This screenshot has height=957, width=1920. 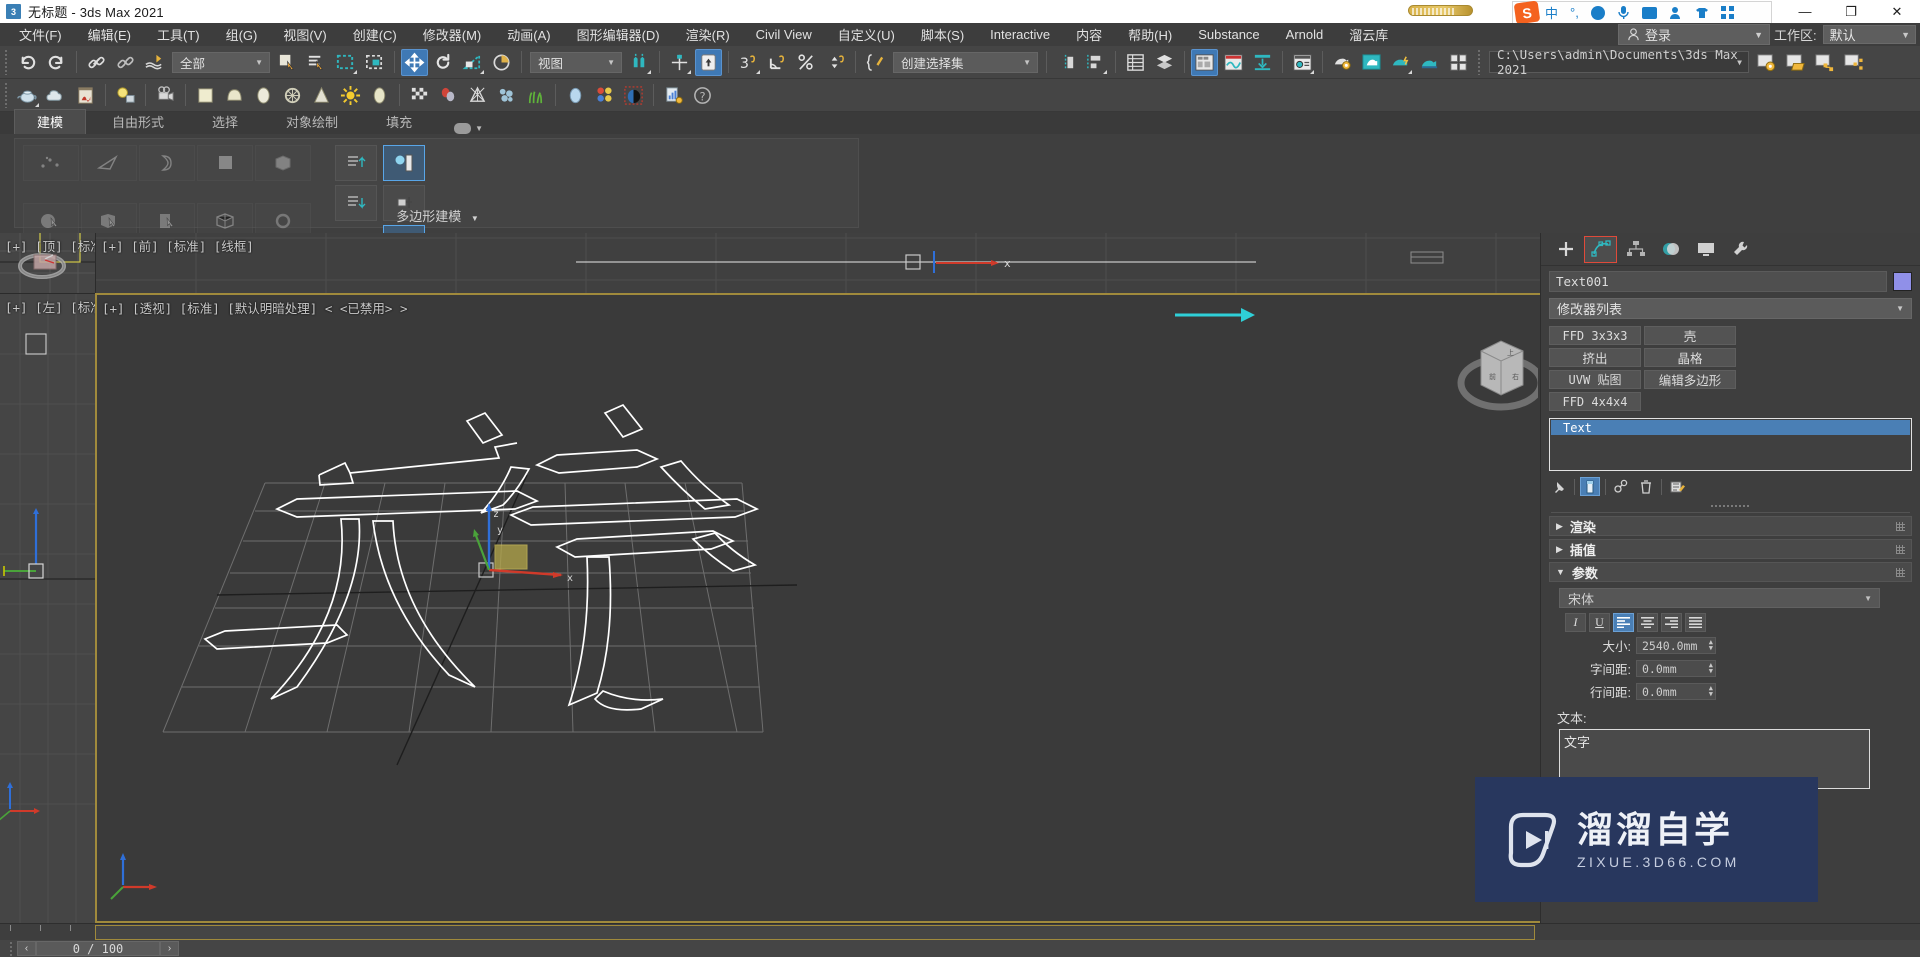 What do you see at coordinates (205, 95) in the screenshot?
I see `box-icon` at bounding box center [205, 95].